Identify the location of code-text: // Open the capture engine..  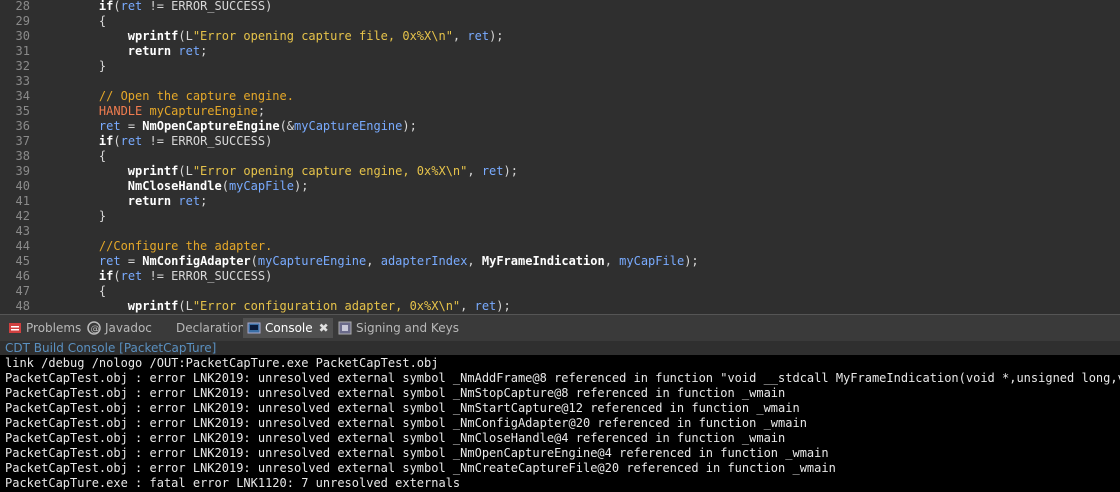
(182, 96).